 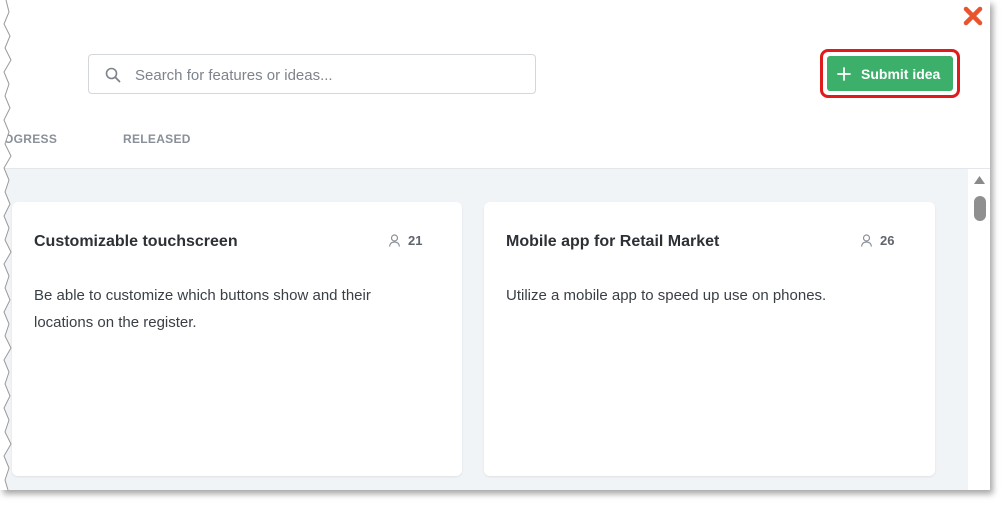 I want to click on search-box, so click(x=312, y=74).